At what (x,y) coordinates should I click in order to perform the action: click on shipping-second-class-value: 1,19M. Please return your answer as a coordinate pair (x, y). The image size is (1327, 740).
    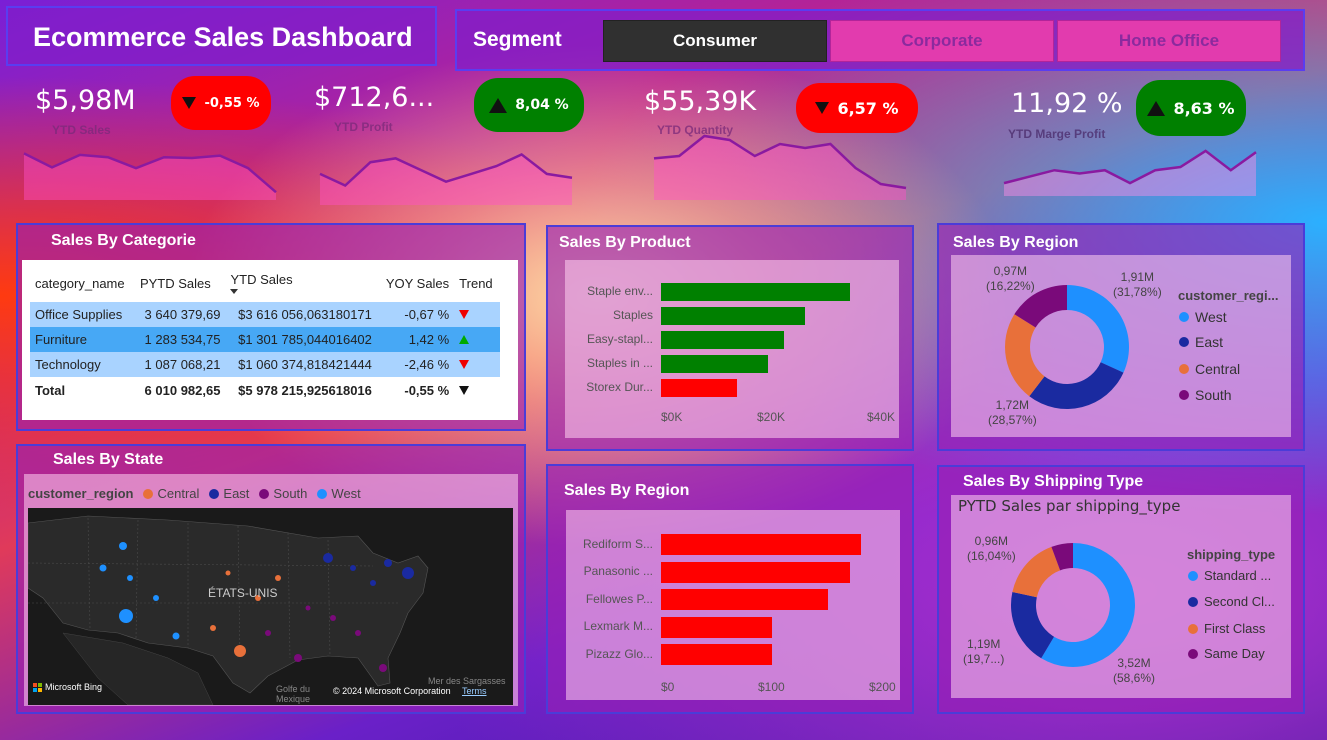
    Looking at the image, I should click on (984, 644).